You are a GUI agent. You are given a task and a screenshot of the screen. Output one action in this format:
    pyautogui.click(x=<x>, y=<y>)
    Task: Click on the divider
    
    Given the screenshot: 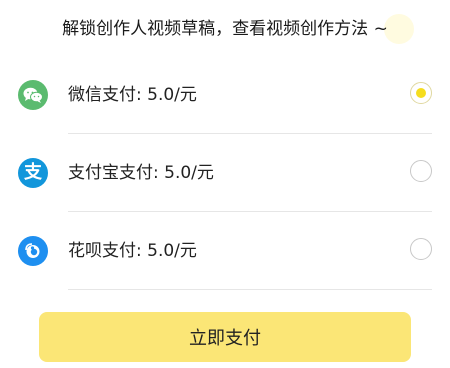 What is the action you would take?
    pyautogui.click(x=250, y=289)
    